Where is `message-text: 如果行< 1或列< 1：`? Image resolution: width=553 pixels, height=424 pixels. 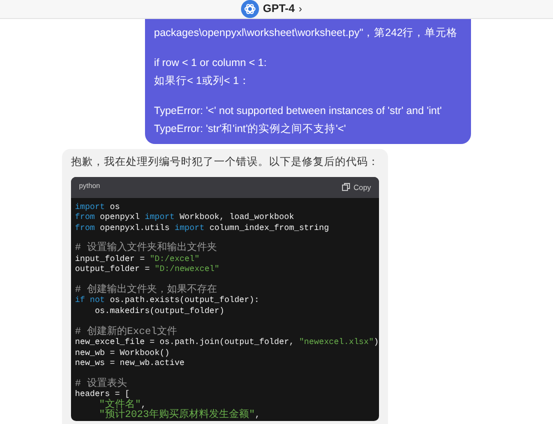
message-text: 如果行< 1或列< 1： is located at coordinates (202, 81).